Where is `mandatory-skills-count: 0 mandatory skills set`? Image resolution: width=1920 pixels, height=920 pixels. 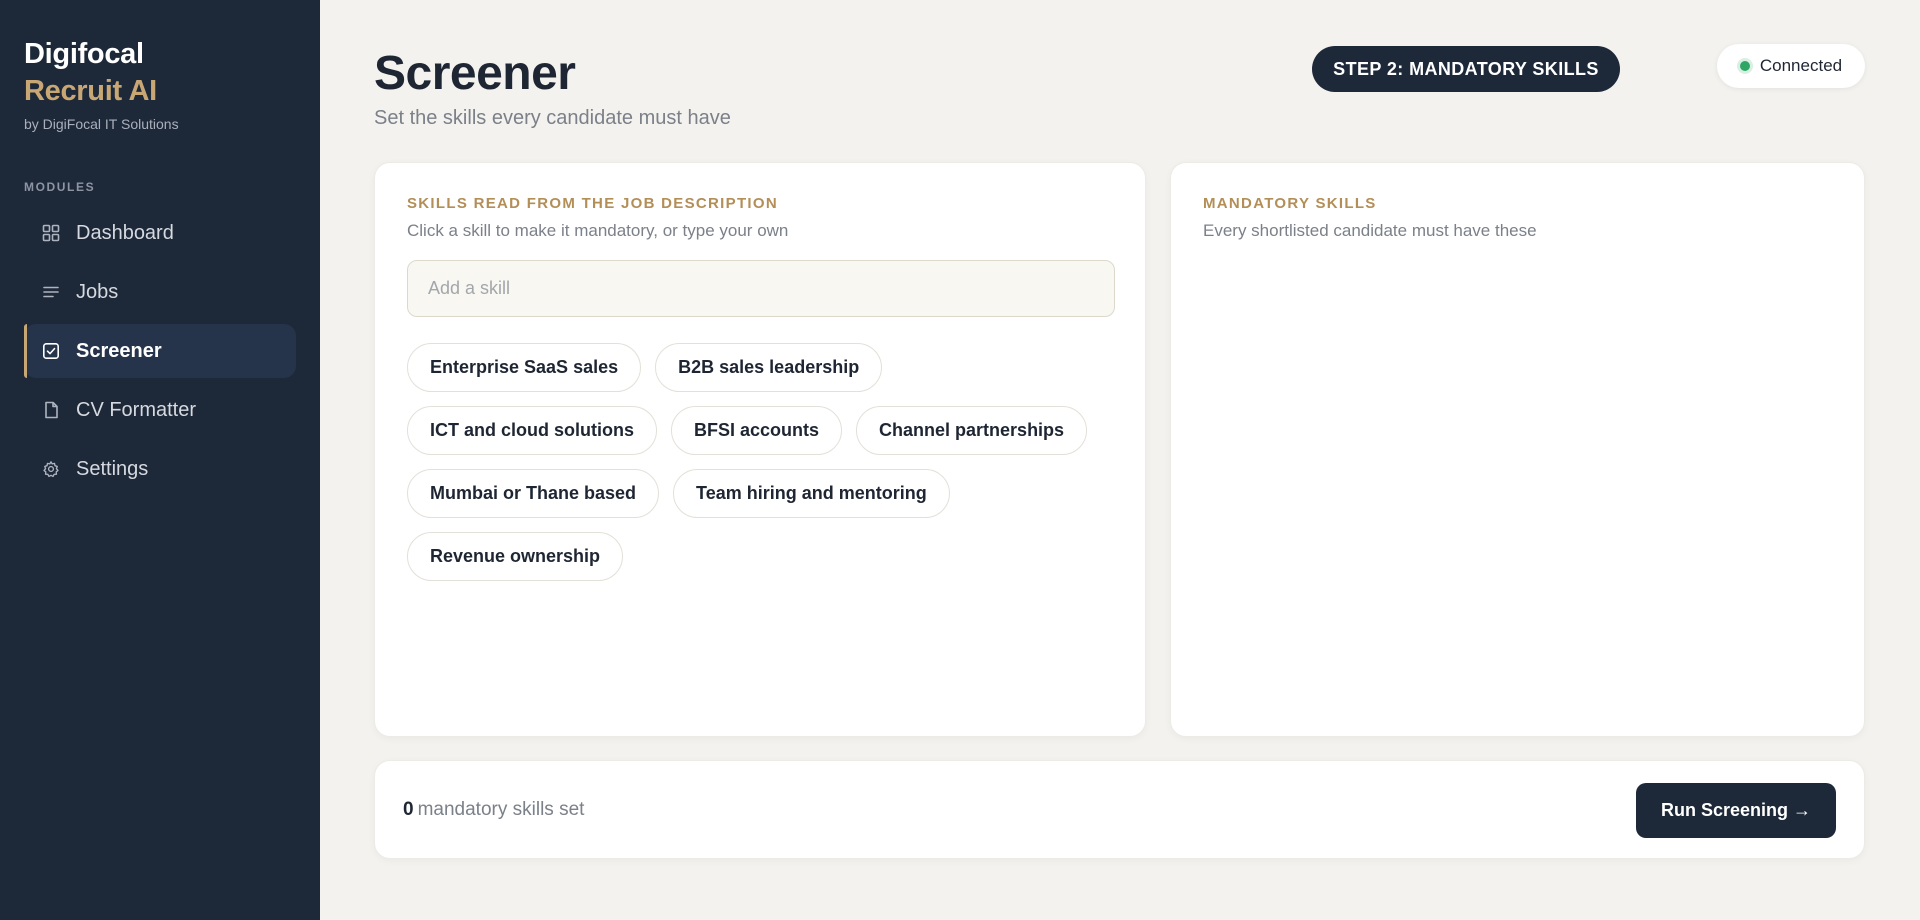 mandatory-skills-count: 0 mandatory skills set is located at coordinates (493, 810).